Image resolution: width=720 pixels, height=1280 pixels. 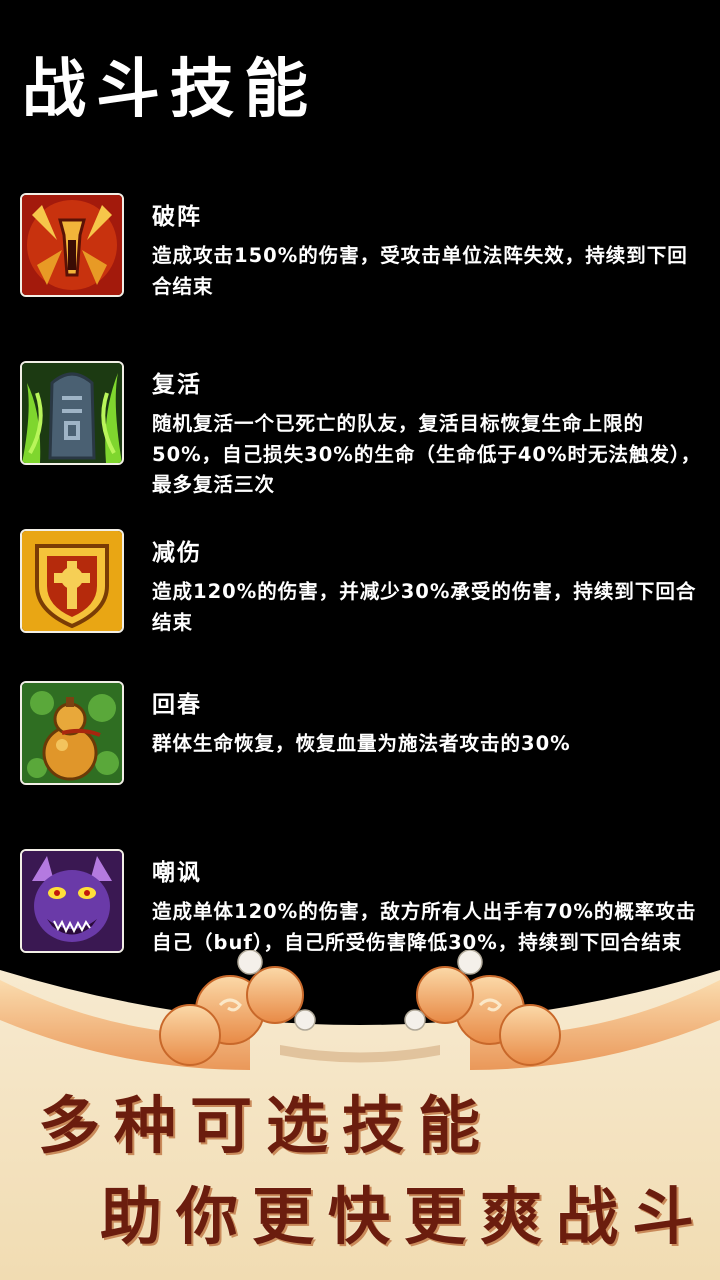 I want to click on skill-item-broken-formation: 破阵 造成攻击150%的伤害，受攻击单位法阵失效，持续到下回合结束, so click(x=365, y=248).